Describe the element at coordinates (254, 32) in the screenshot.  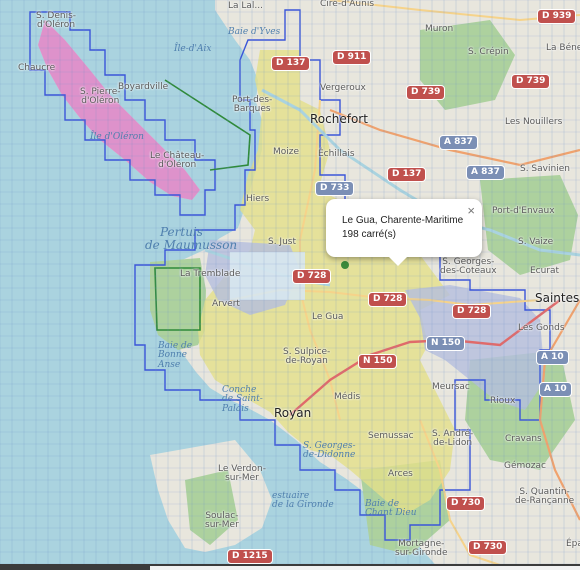
I see `label-baie-yves: Baie d'Yves` at that location.